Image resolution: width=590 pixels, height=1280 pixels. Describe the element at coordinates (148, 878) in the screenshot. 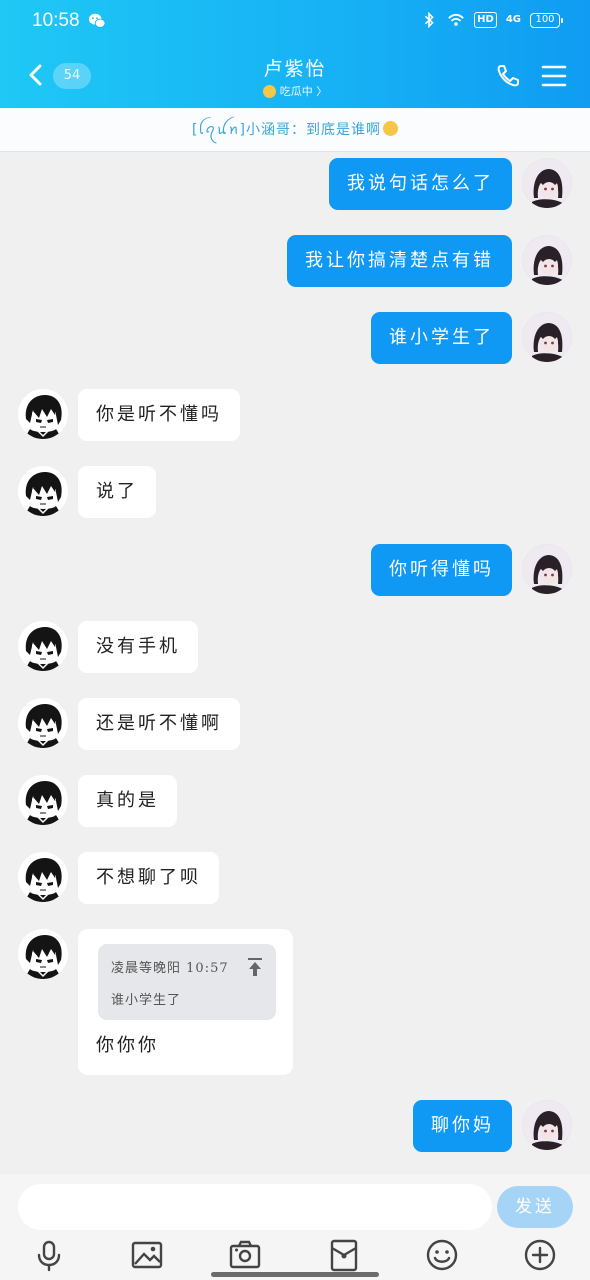

I see `message-bubble: 不想聊了呗` at that location.